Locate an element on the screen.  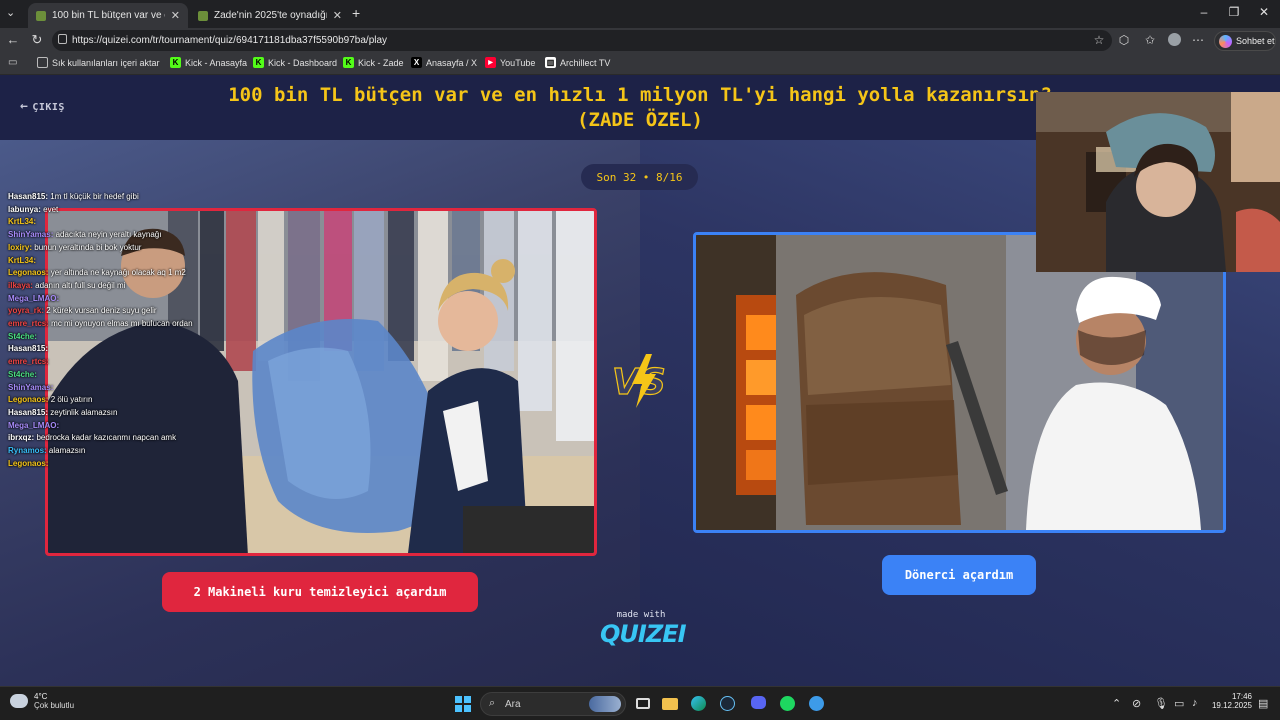
bookmark-kick-home: K Kick - Anasayfa is located at coordinates (208, 62).